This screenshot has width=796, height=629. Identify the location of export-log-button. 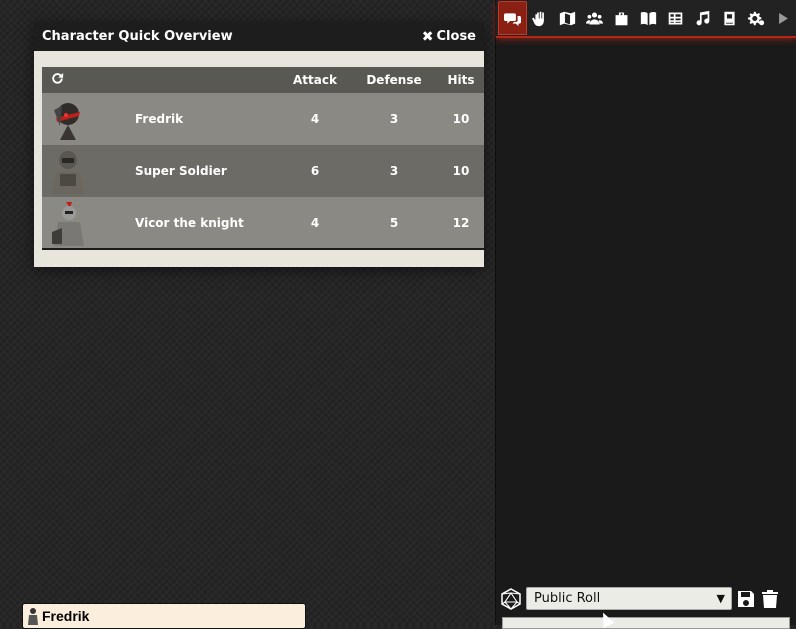
(746, 599).